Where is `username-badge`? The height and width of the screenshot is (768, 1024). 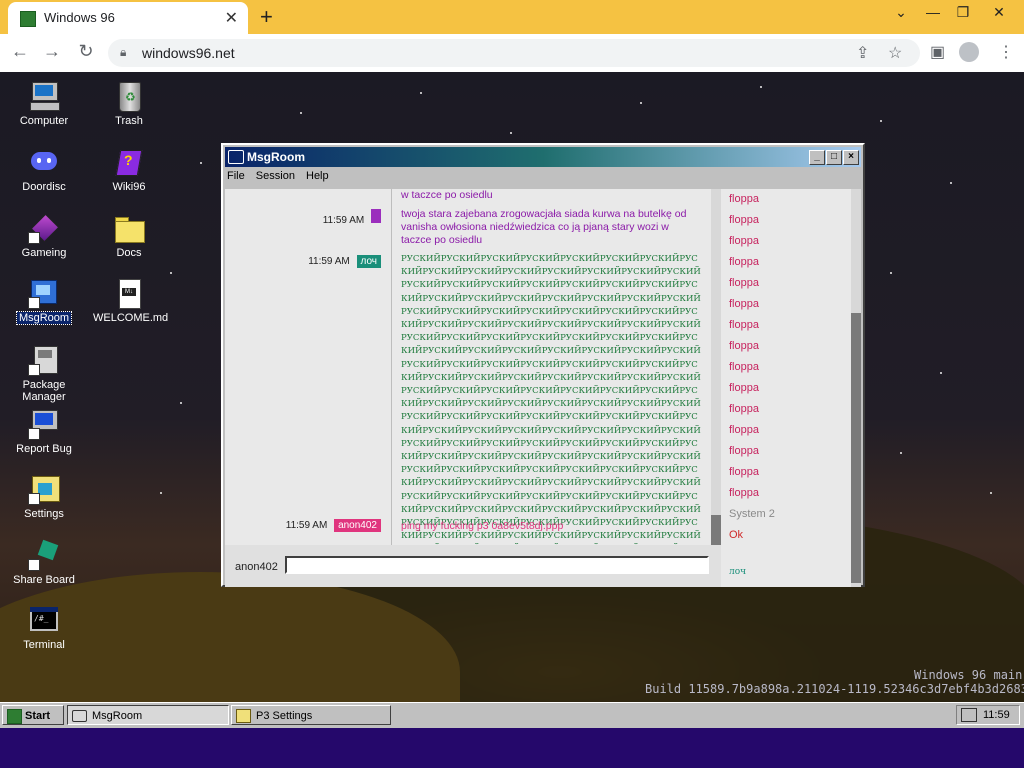
username-badge is located at coordinates (376, 216).